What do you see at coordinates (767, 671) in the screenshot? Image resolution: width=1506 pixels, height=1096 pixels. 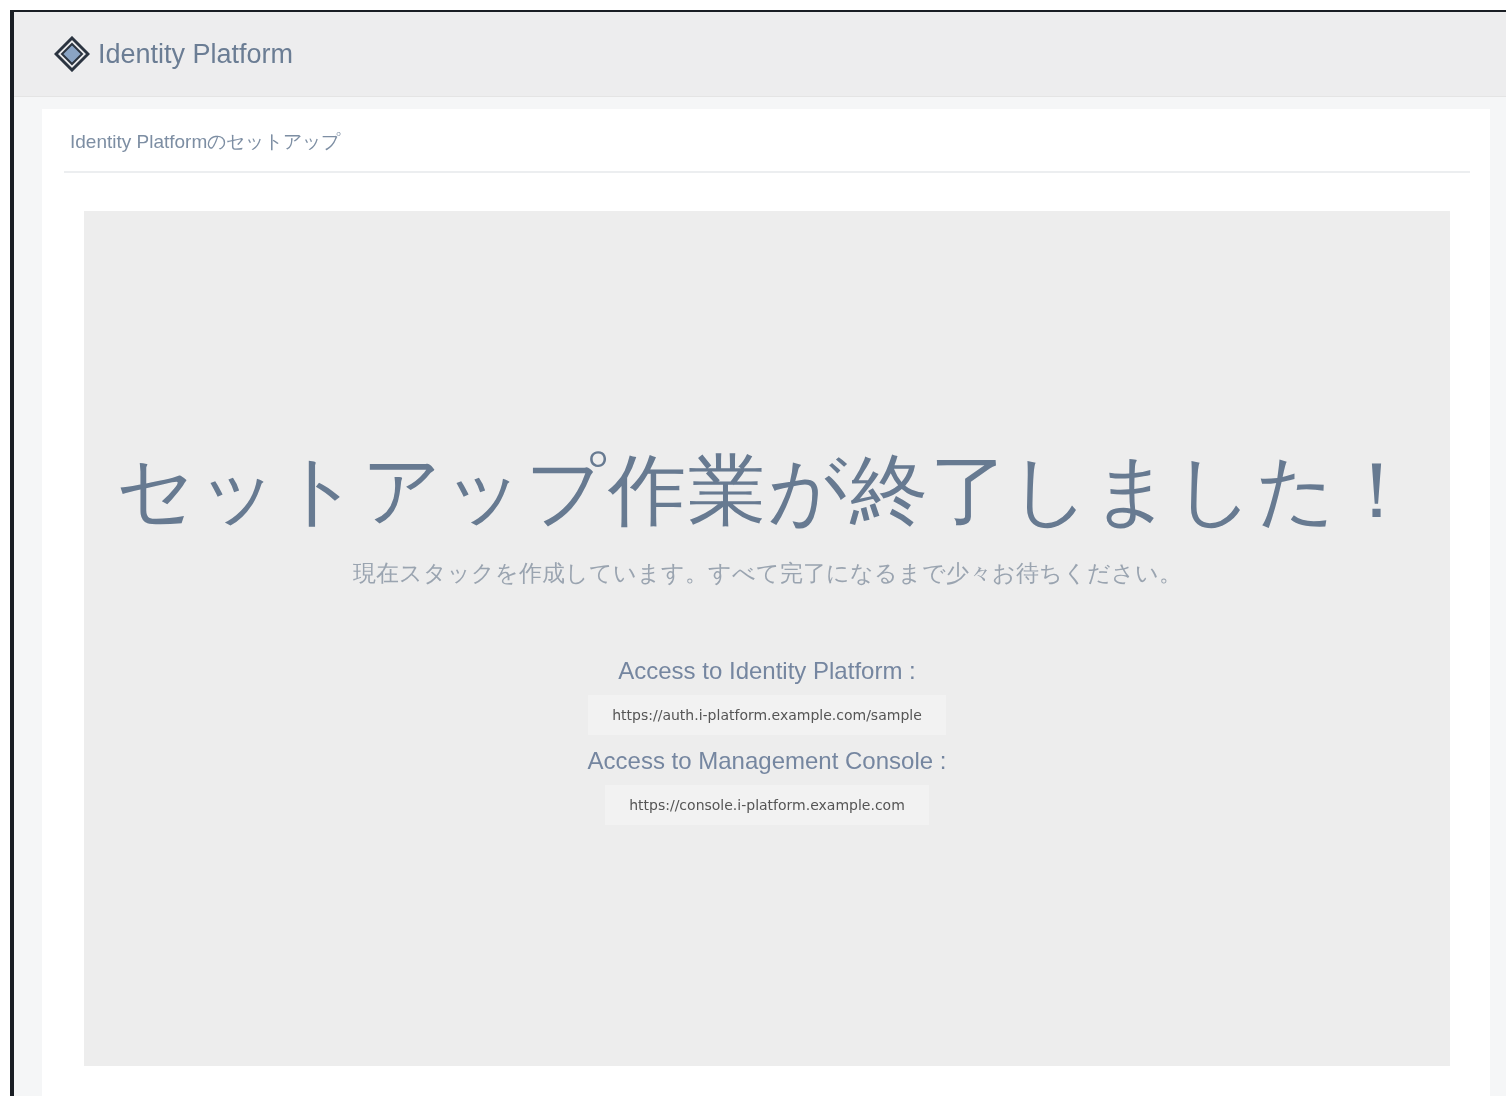 I see `access-label: Access to Identity Platform :` at bounding box center [767, 671].